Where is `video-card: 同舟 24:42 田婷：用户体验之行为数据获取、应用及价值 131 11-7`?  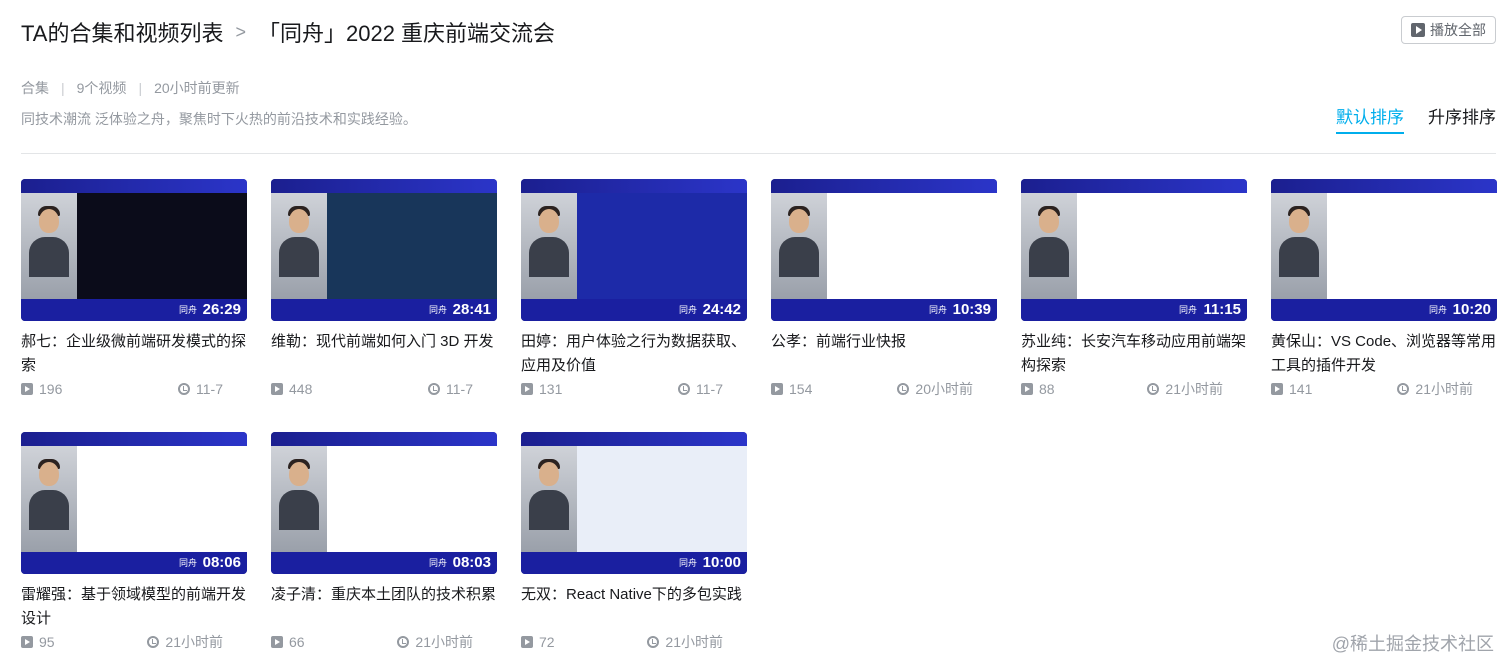
video-card: 同舟 24:42 田婷：用户体验之行为数据获取、应用及价值 131 11-7 is located at coordinates (634, 305).